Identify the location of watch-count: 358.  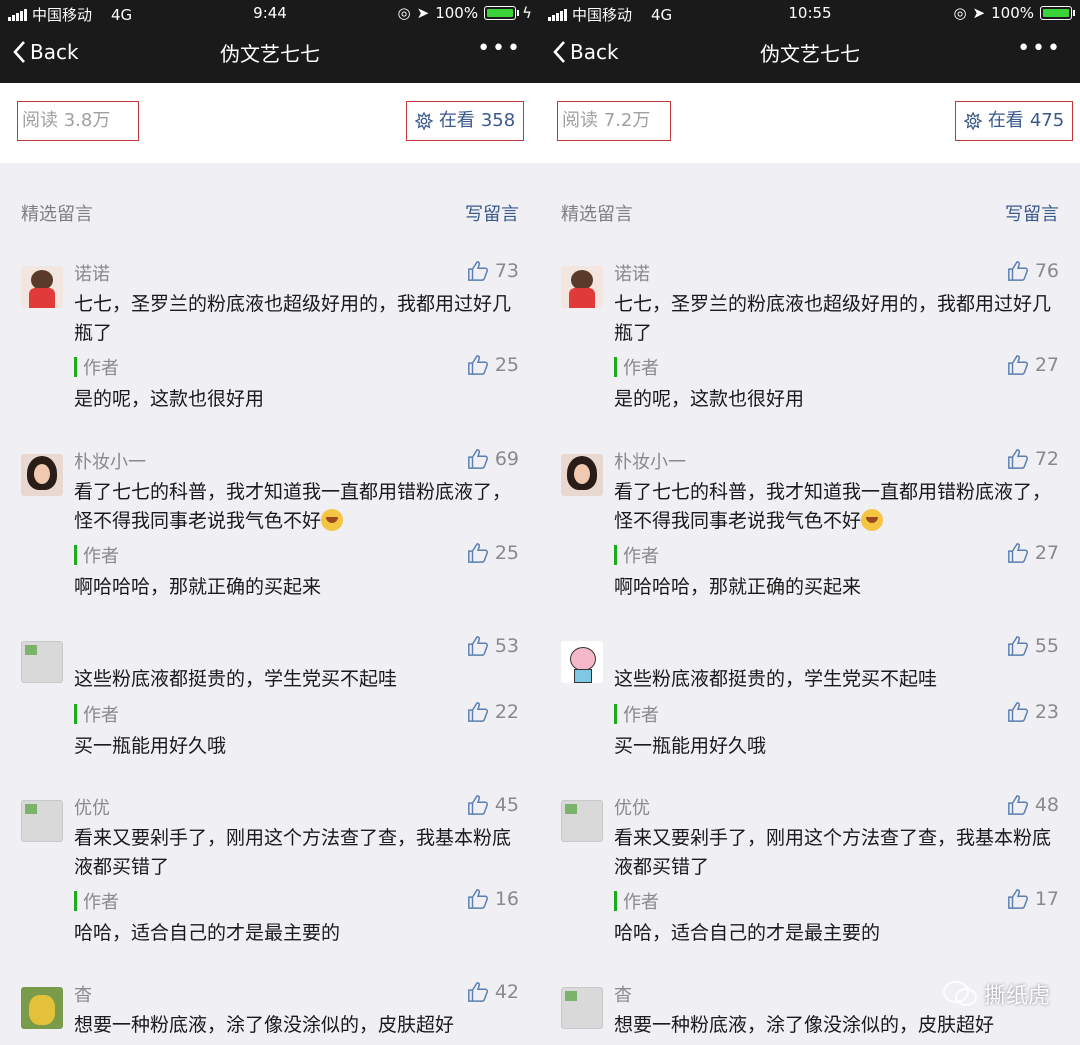
(498, 120).